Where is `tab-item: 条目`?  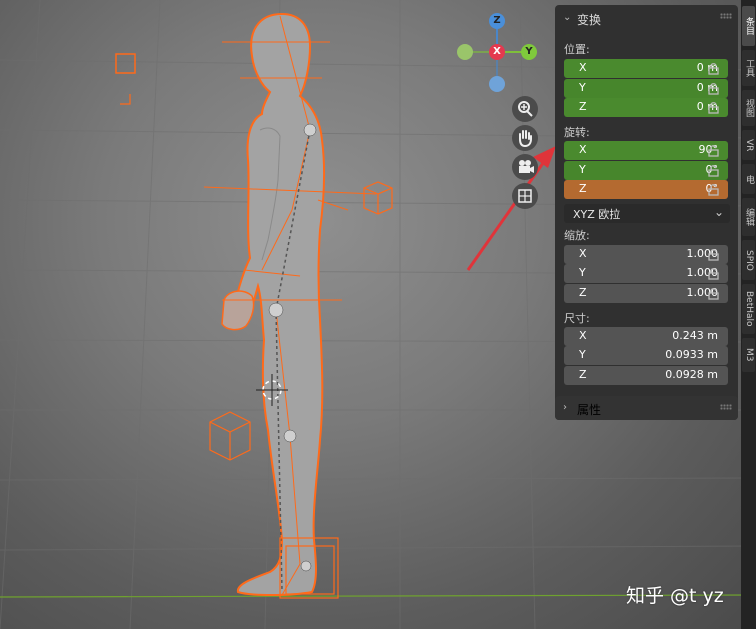
tab-item: 条目 is located at coordinates (748, 26).